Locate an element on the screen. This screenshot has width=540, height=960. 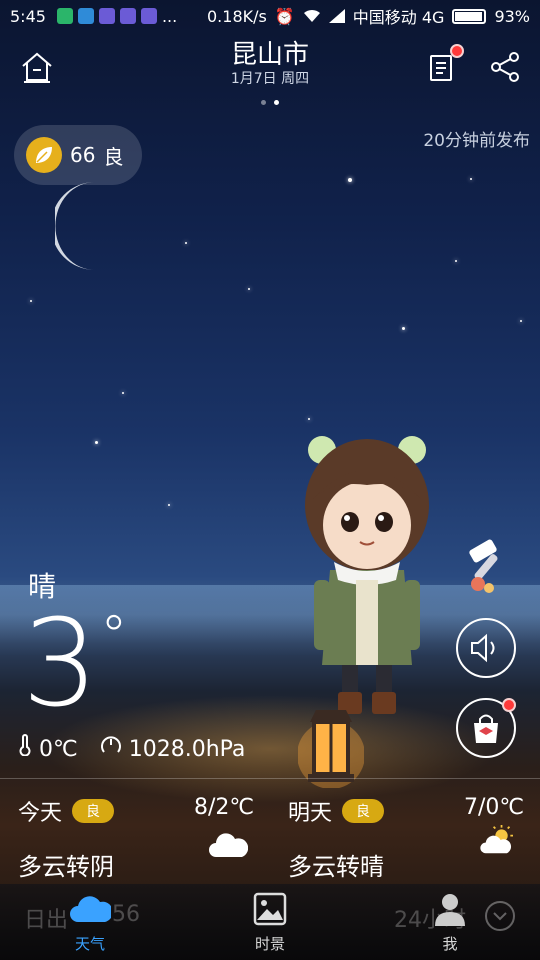
battery-percent: 93% is located at coordinates (512, 16).